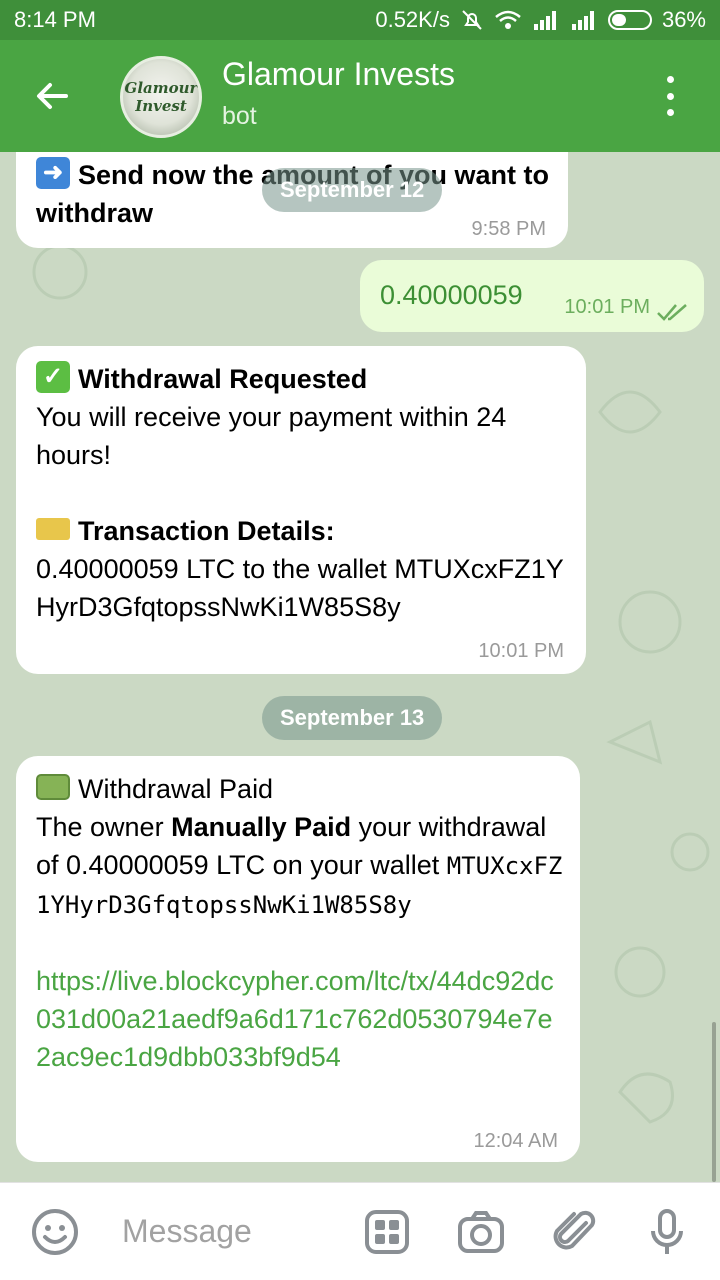 This screenshot has width=720, height=1280. I want to click on status-time: 8:14 PM, so click(55, 19).